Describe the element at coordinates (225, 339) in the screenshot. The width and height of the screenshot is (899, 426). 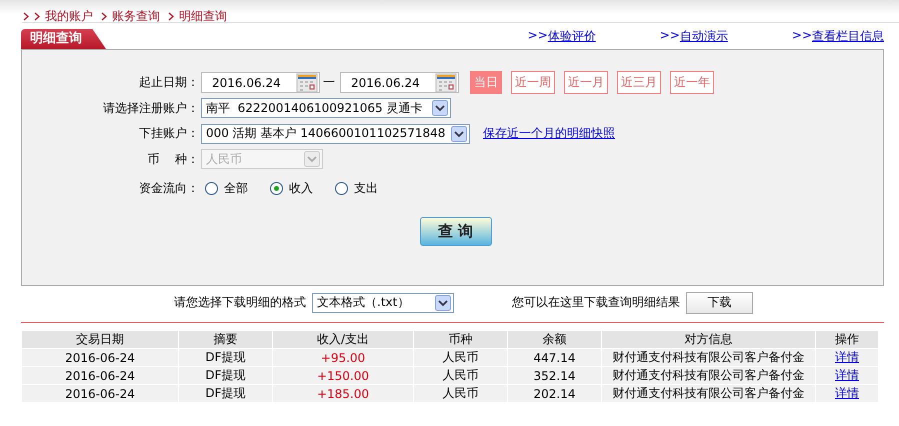
I see `column-header: 摘要` at that location.